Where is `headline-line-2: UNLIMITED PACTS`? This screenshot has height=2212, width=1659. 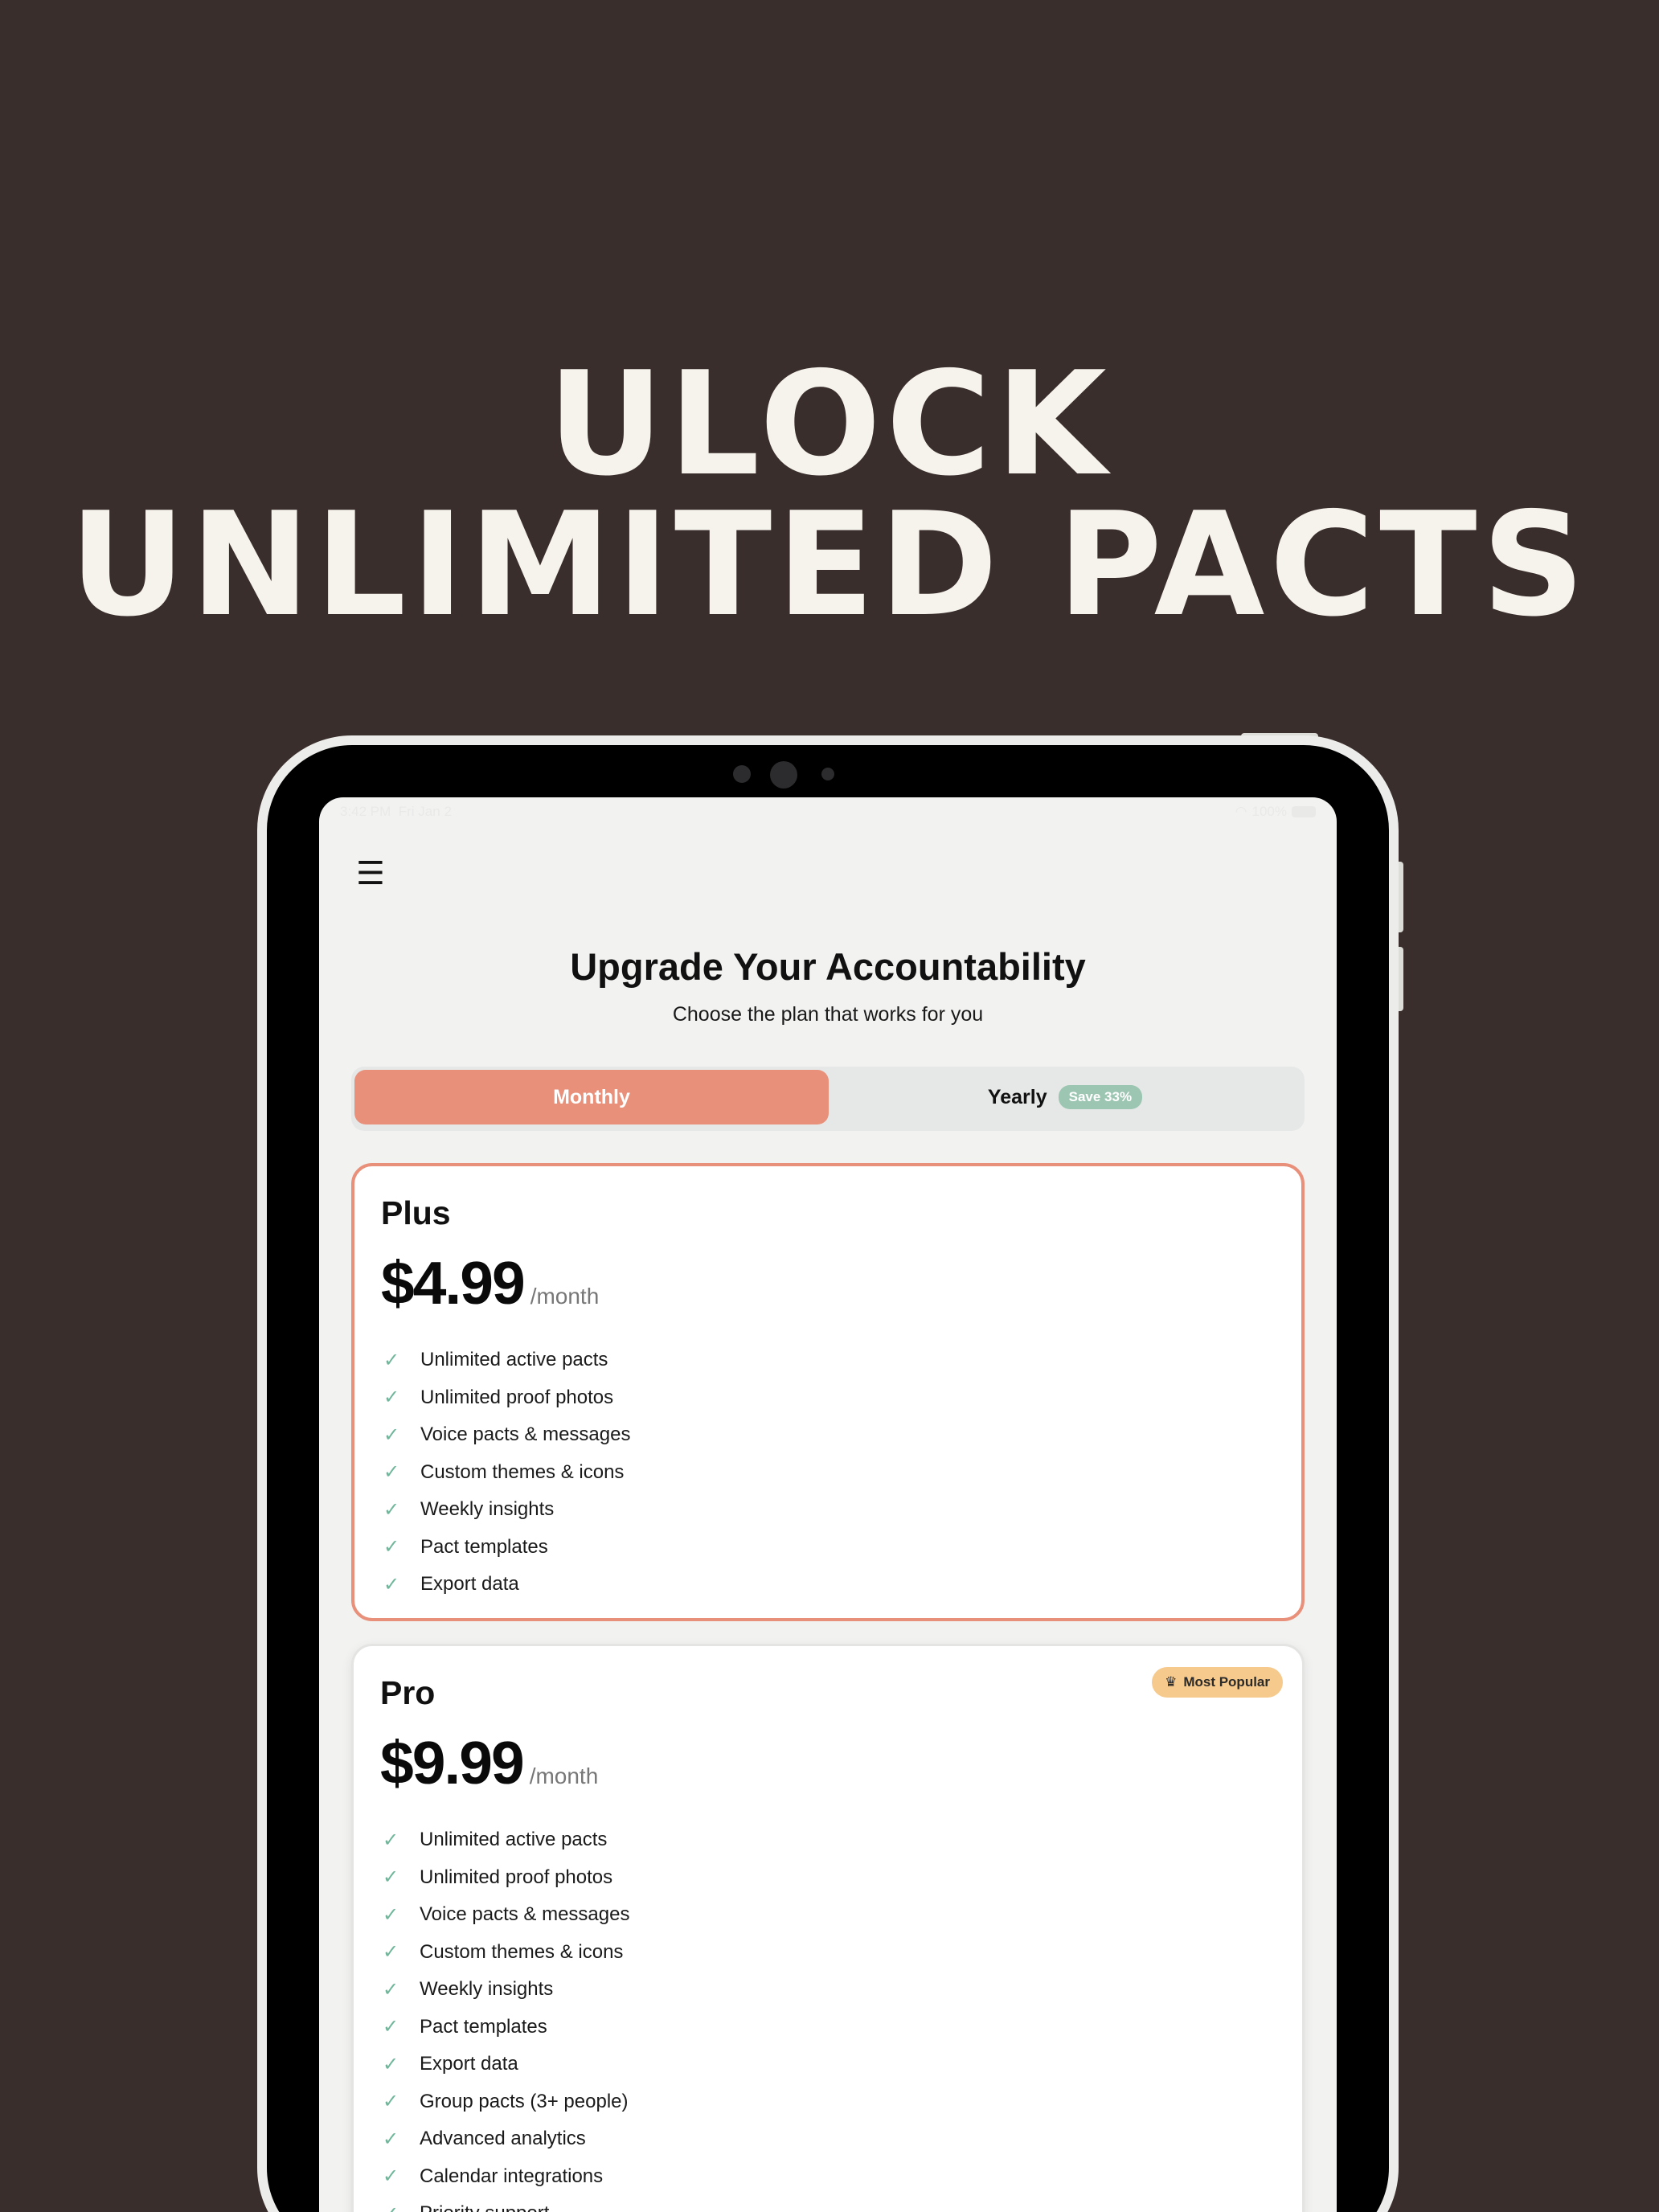 headline-line-2: UNLIMITED PACTS is located at coordinates (829, 564).